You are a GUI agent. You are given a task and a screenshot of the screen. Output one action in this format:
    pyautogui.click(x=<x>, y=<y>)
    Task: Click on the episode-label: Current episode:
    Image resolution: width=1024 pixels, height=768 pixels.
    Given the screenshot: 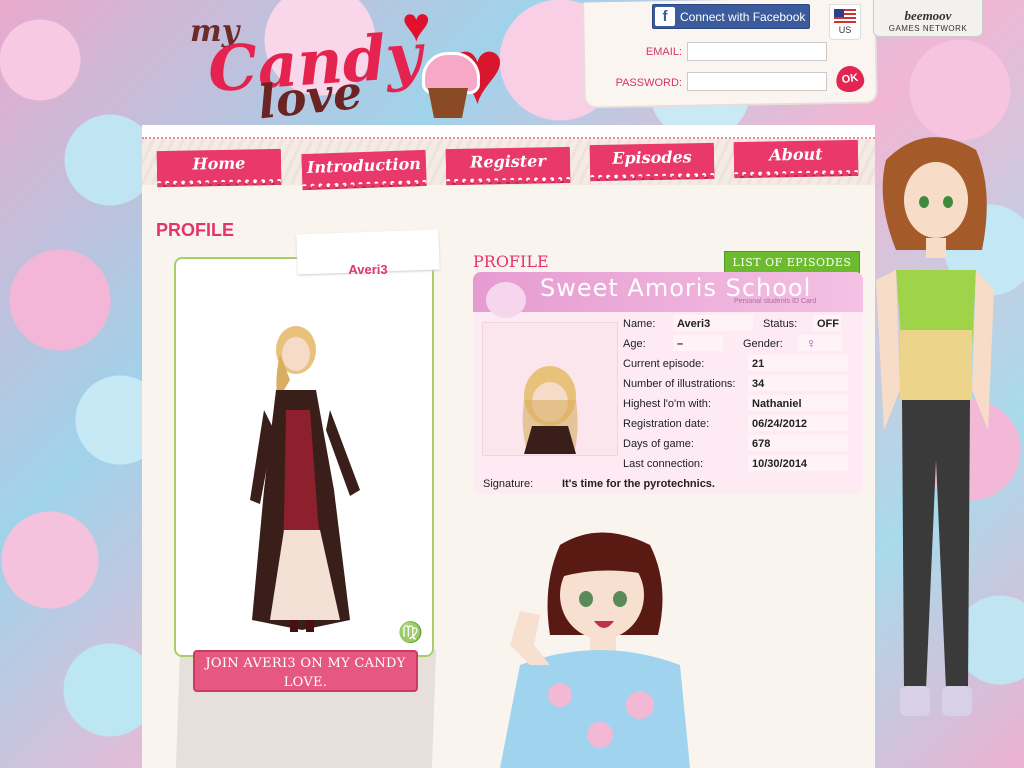 What is the action you would take?
    pyautogui.click(x=664, y=364)
    